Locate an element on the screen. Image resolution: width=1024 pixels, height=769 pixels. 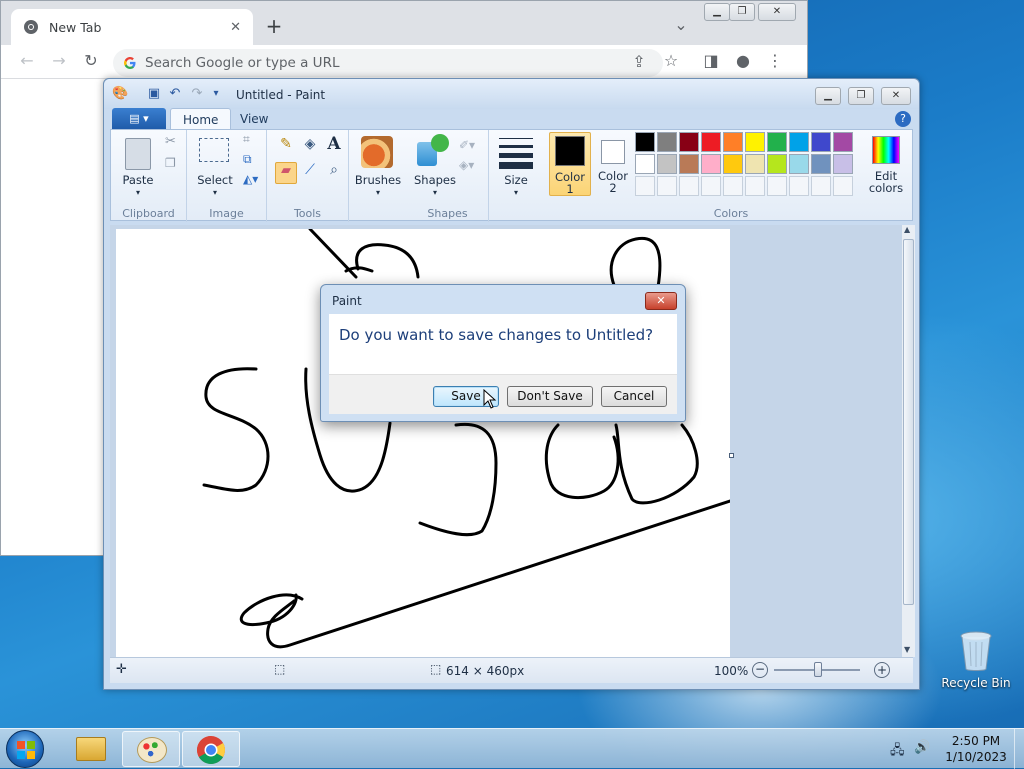
tab-home: Home is located at coordinates (201, 119).